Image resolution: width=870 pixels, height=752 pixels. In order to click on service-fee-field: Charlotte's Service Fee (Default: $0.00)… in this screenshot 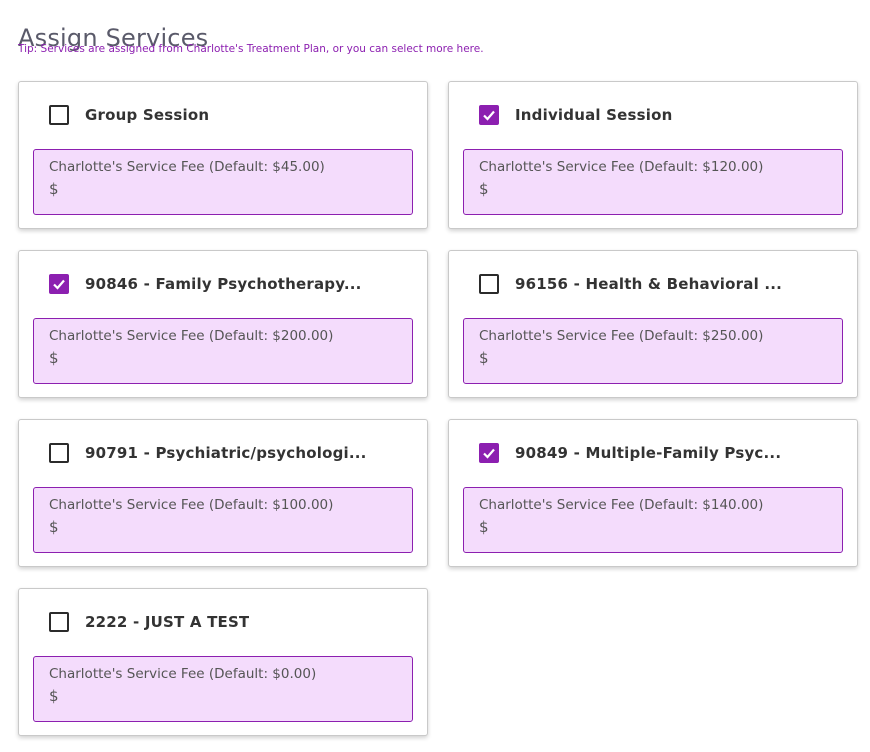, I will do `click(223, 689)`.